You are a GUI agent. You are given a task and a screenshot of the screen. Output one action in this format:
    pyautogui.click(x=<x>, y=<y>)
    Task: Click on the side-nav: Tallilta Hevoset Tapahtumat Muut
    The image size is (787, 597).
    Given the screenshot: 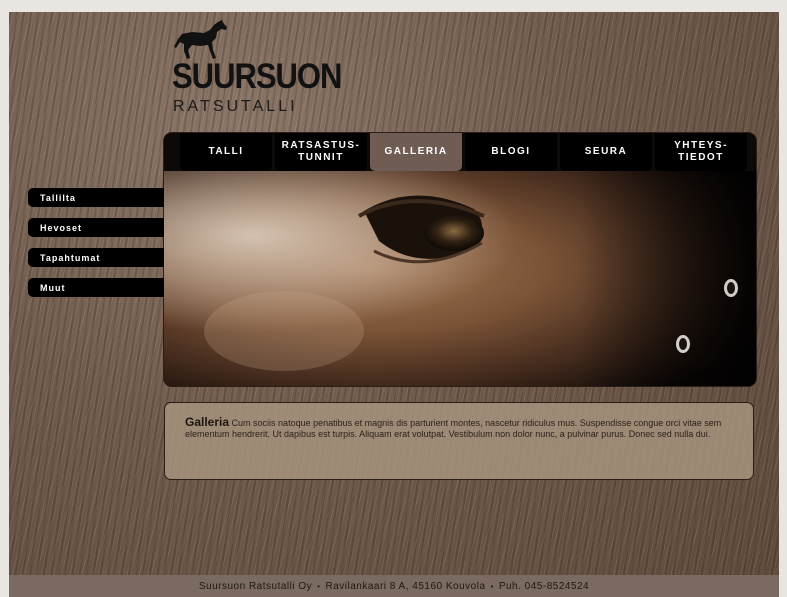 What is the action you would take?
    pyautogui.click(x=96, y=248)
    